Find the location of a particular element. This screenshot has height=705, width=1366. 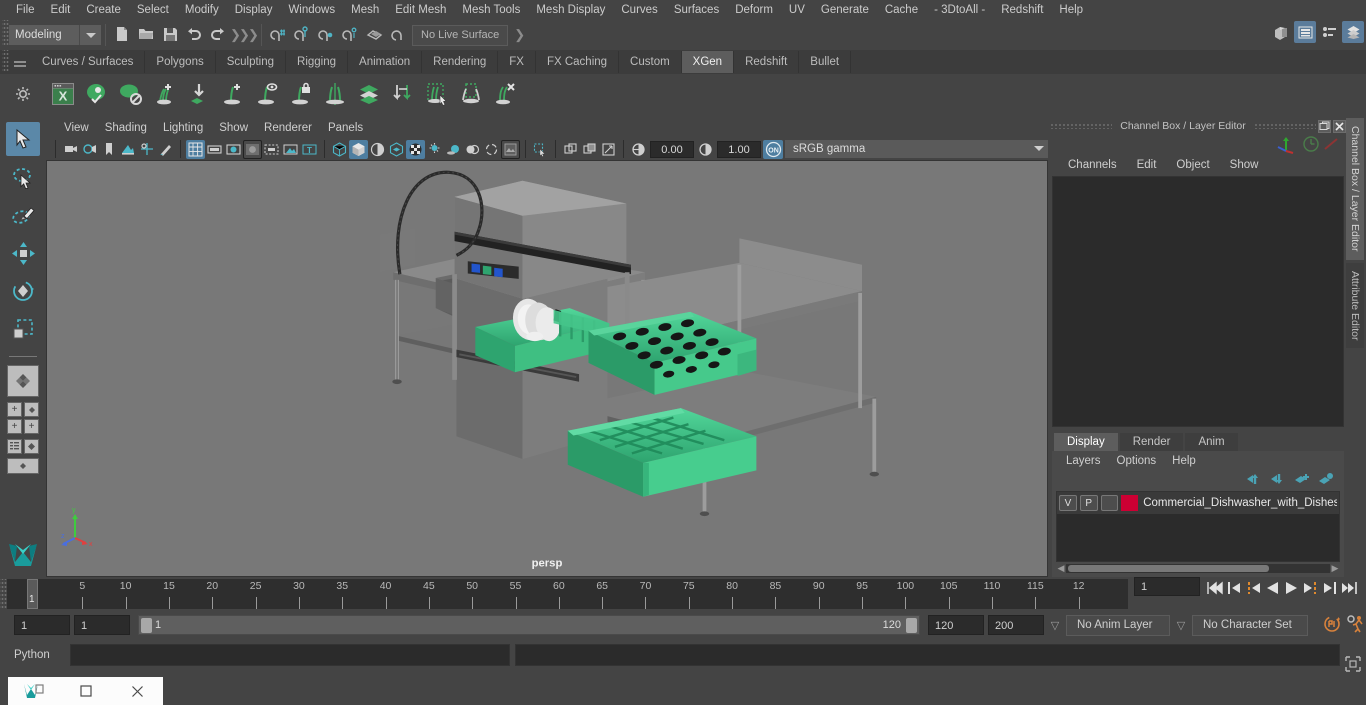

viewport-menu-lighting: Lighting is located at coordinates (183, 128).